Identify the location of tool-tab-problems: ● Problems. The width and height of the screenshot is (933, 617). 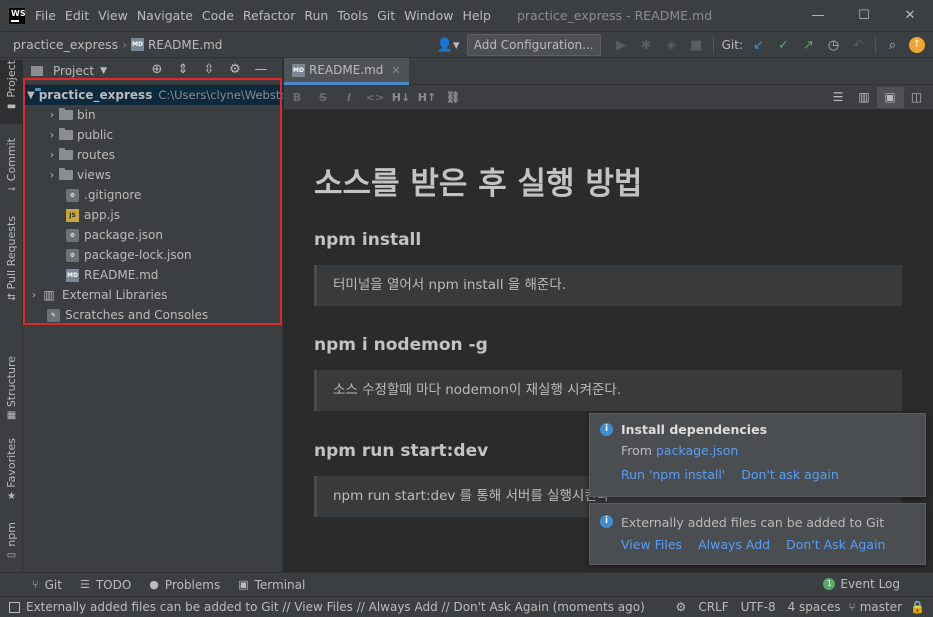
(184, 585).